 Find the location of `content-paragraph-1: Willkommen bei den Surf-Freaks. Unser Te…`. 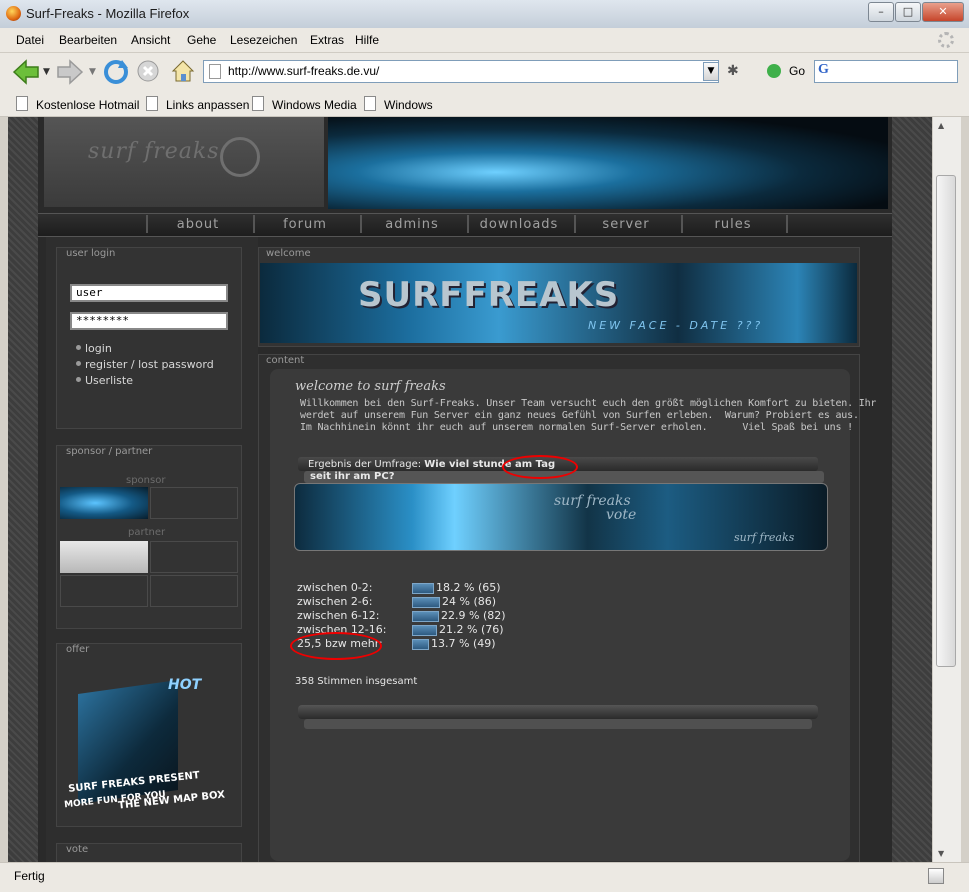

content-paragraph-1: Willkommen bei den Surf-Freaks. Unser Te… is located at coordinates (588, 403).